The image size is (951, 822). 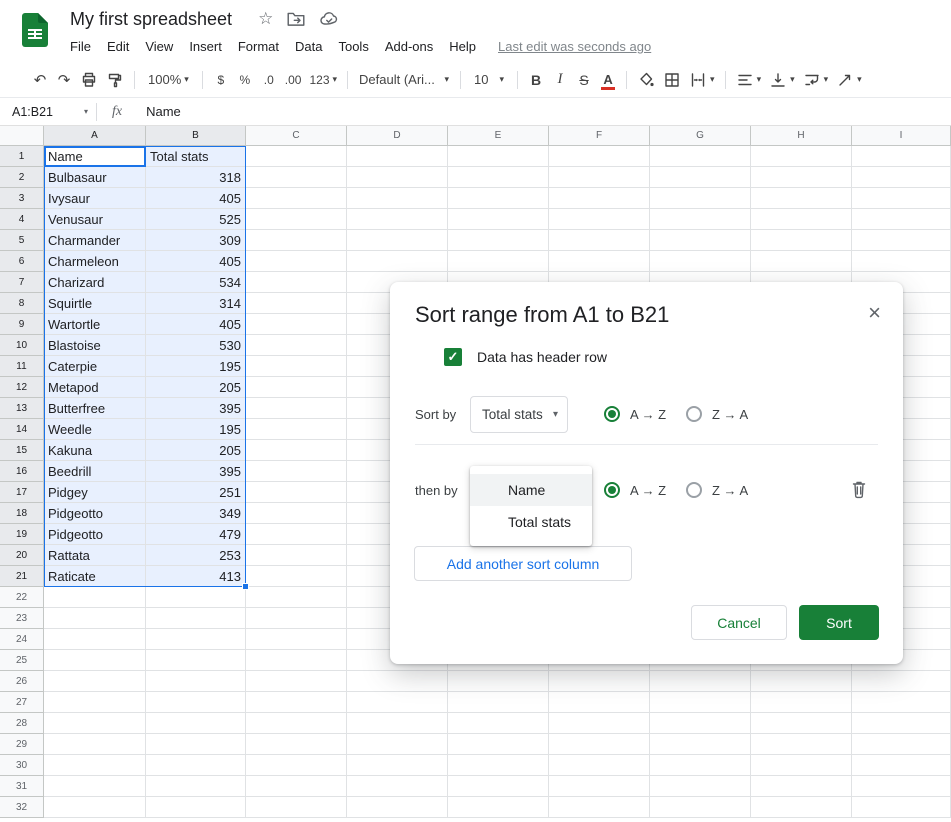 I want to click on menu-view: View, so click(x=159, y=46).